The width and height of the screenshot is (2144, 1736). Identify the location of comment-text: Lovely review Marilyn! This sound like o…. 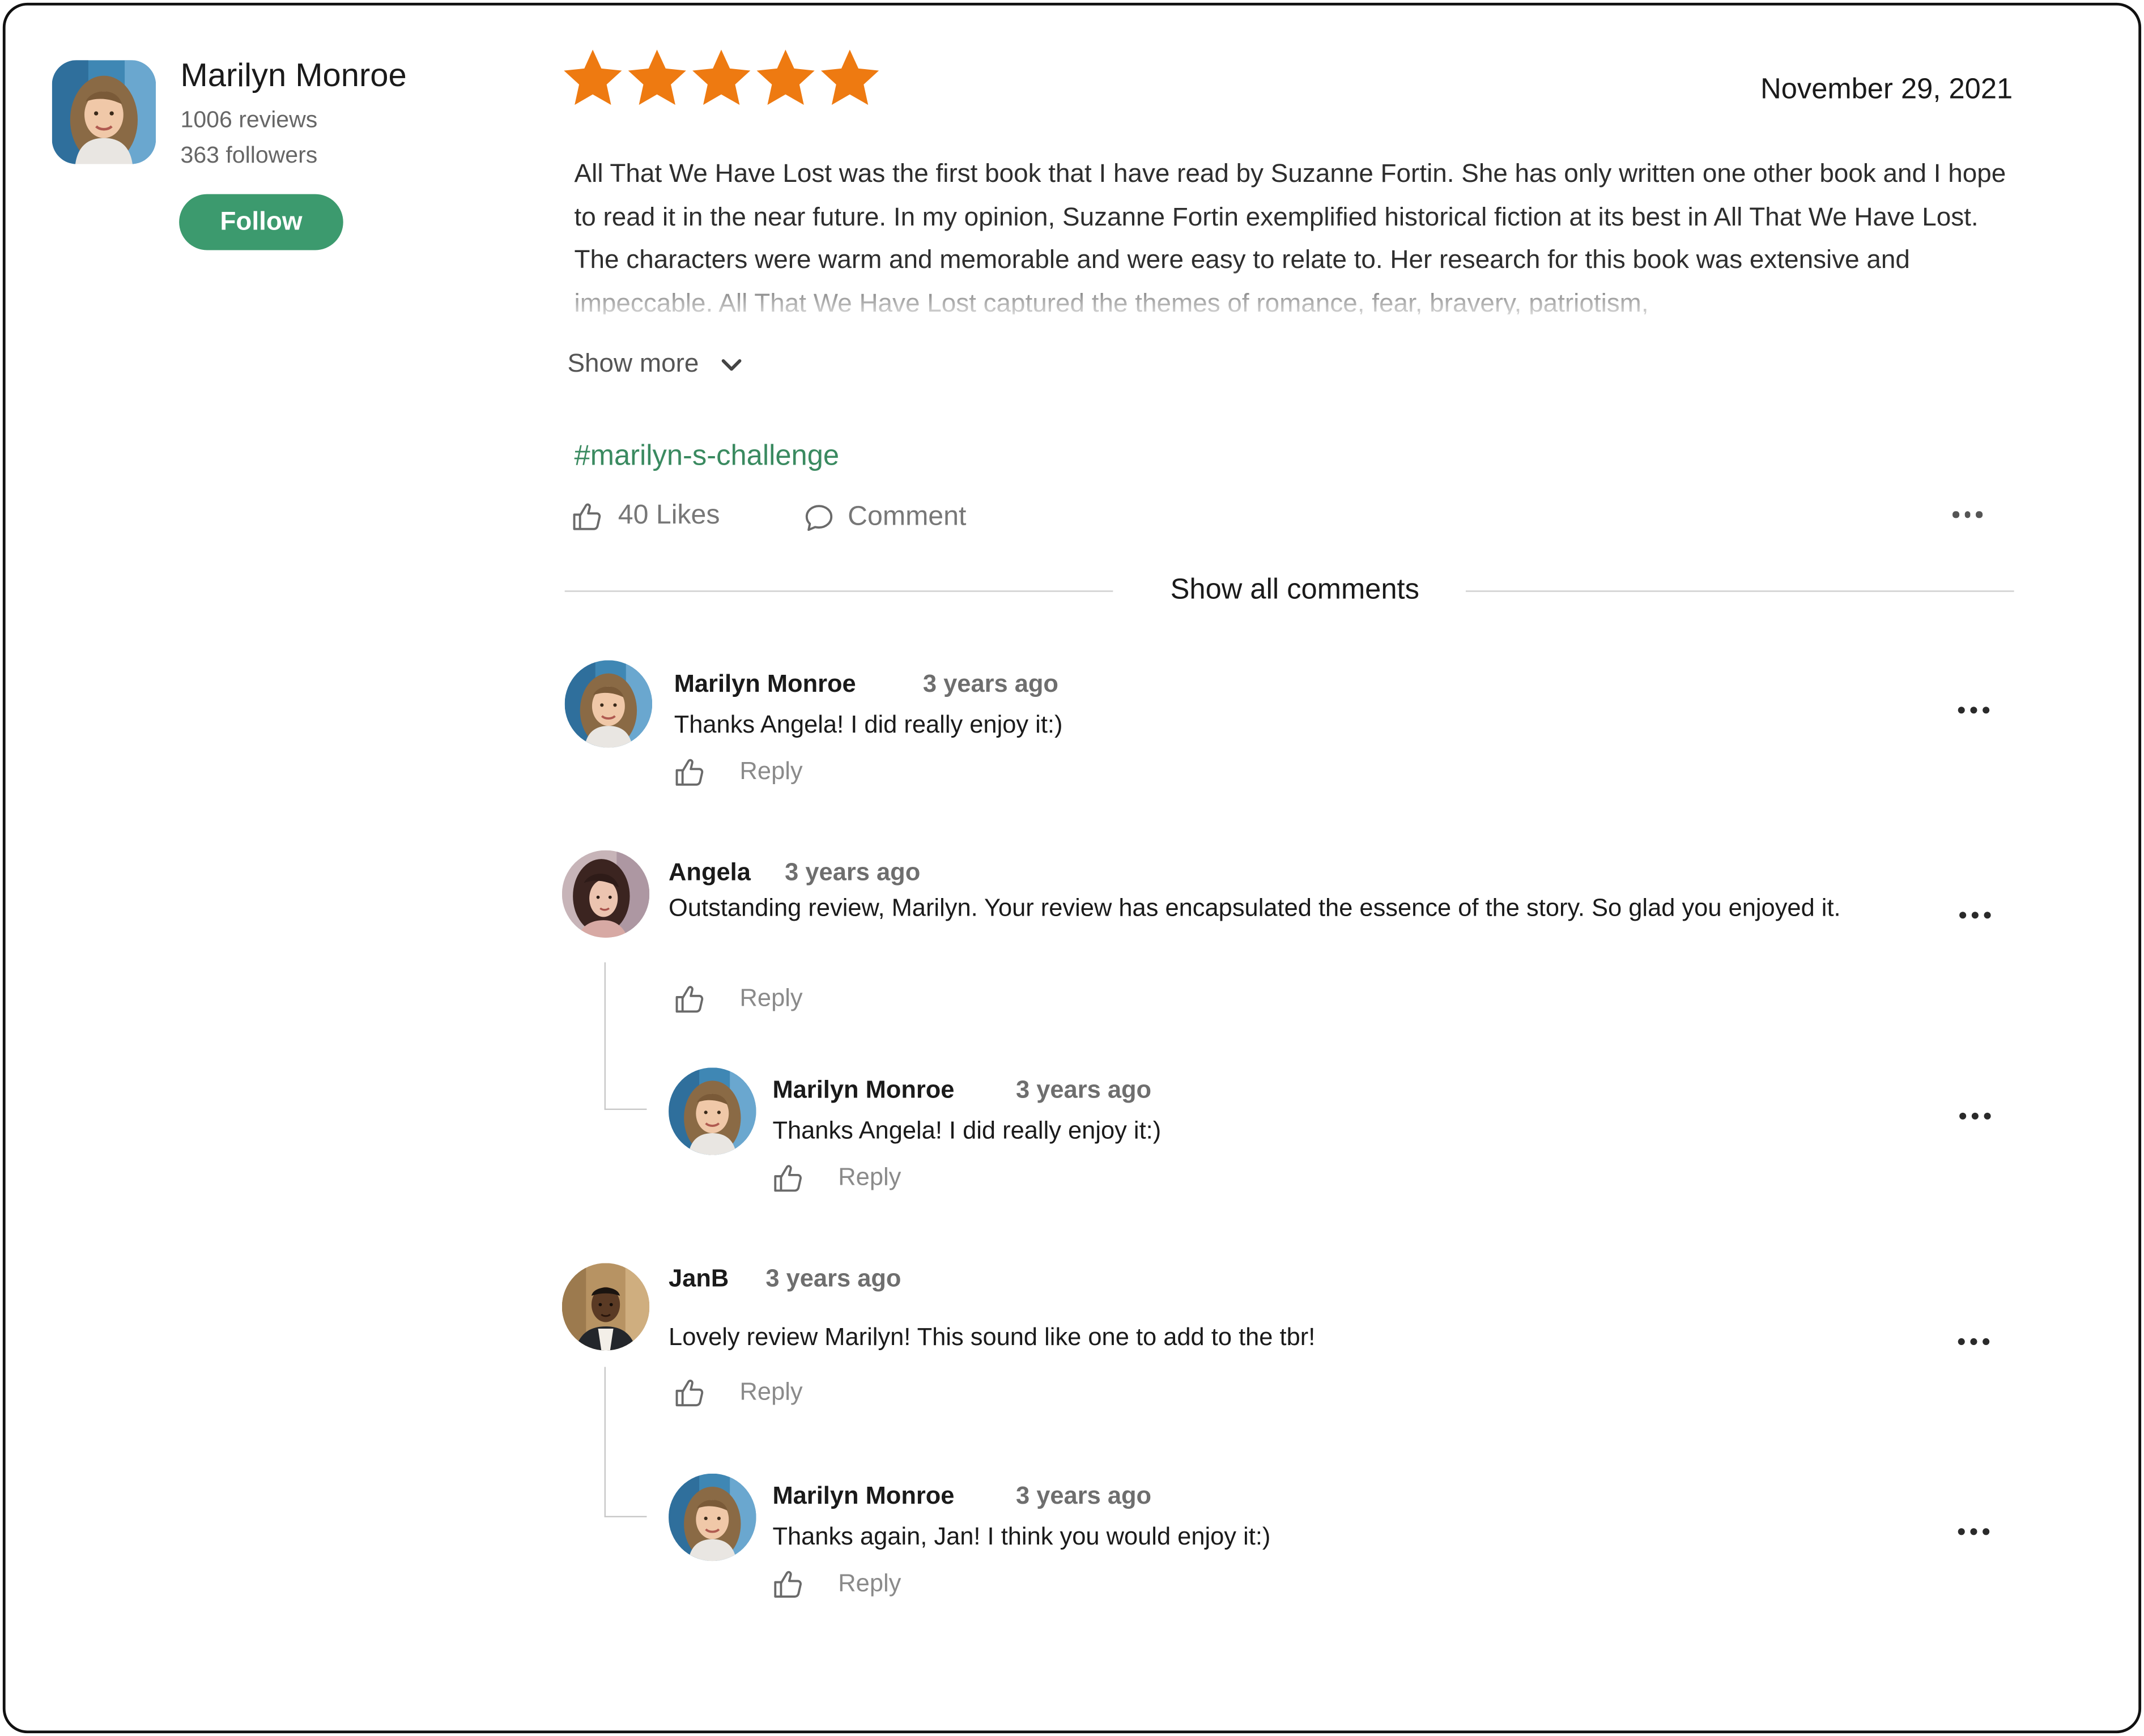
(992, 1337).